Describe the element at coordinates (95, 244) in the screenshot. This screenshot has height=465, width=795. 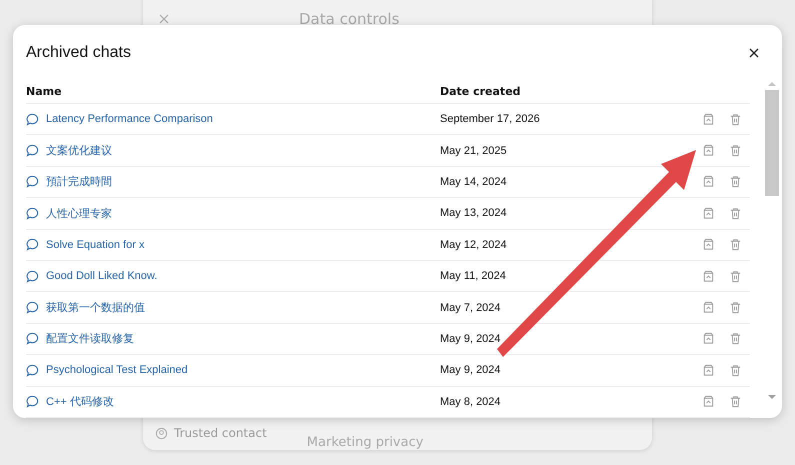
I see `chat-link: Solve Equation for x` at that location.